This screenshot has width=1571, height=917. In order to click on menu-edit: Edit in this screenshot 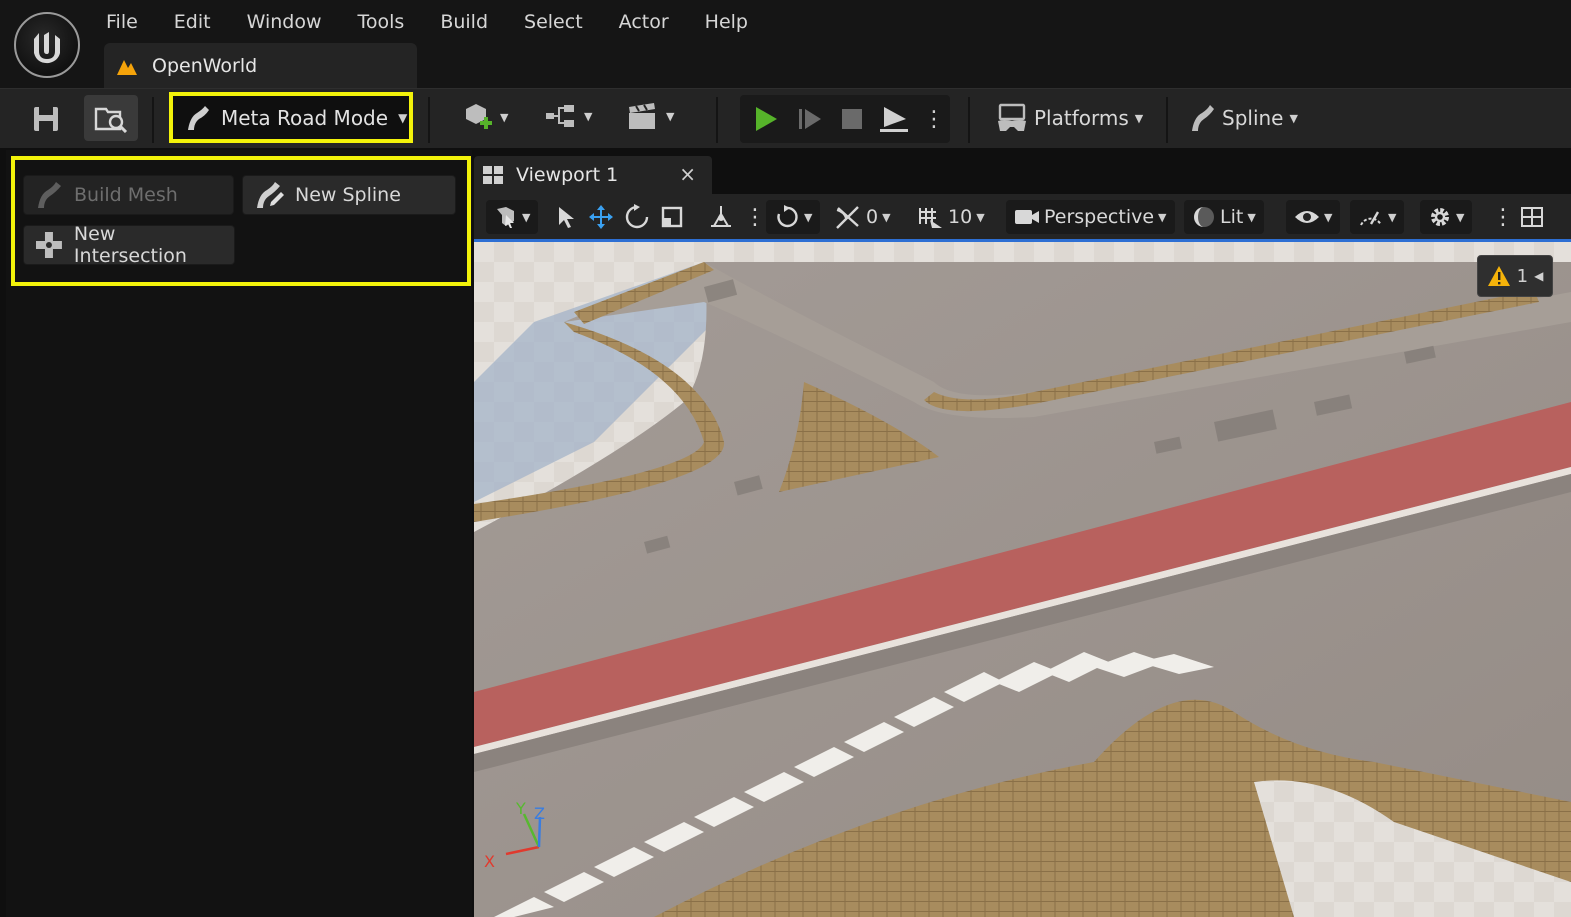, I will do `click(192, 22)`.